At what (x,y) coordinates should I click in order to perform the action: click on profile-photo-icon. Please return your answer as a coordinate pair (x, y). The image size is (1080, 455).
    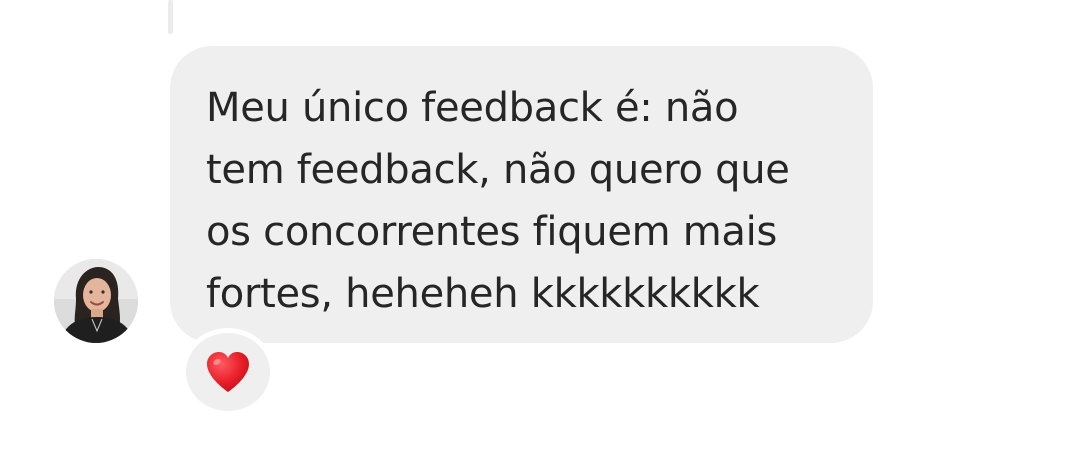
    Looking at the image, I should click on (96, 301).